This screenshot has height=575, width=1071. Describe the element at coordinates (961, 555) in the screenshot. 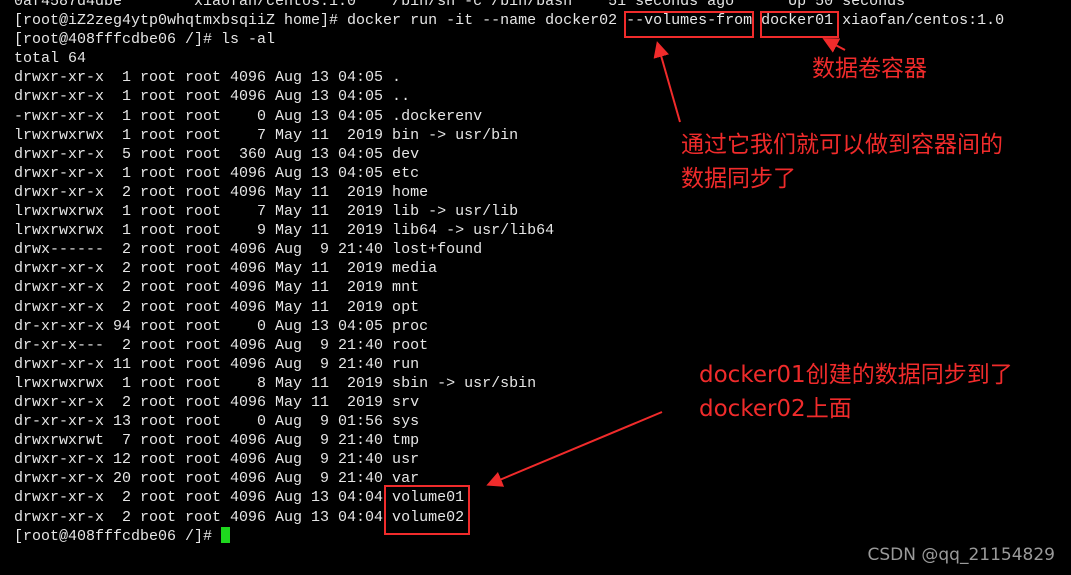

I see `watermark: CSDN @qq_21154829` at that location.